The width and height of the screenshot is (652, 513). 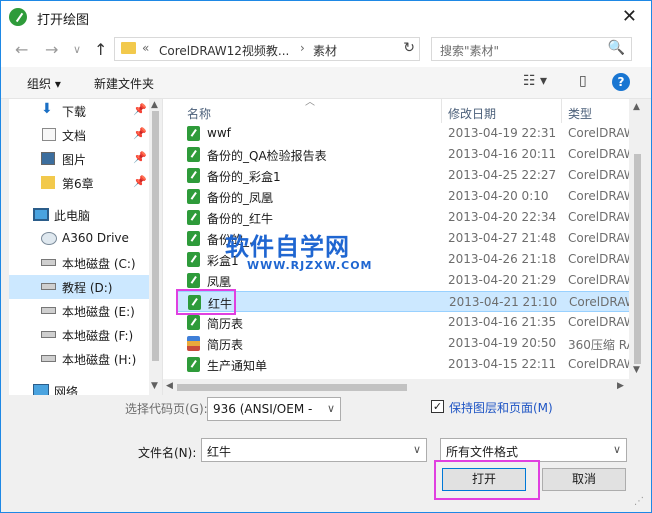 I want to click on new-folder-button: 新建文件夹, so click(x=124, y=83).